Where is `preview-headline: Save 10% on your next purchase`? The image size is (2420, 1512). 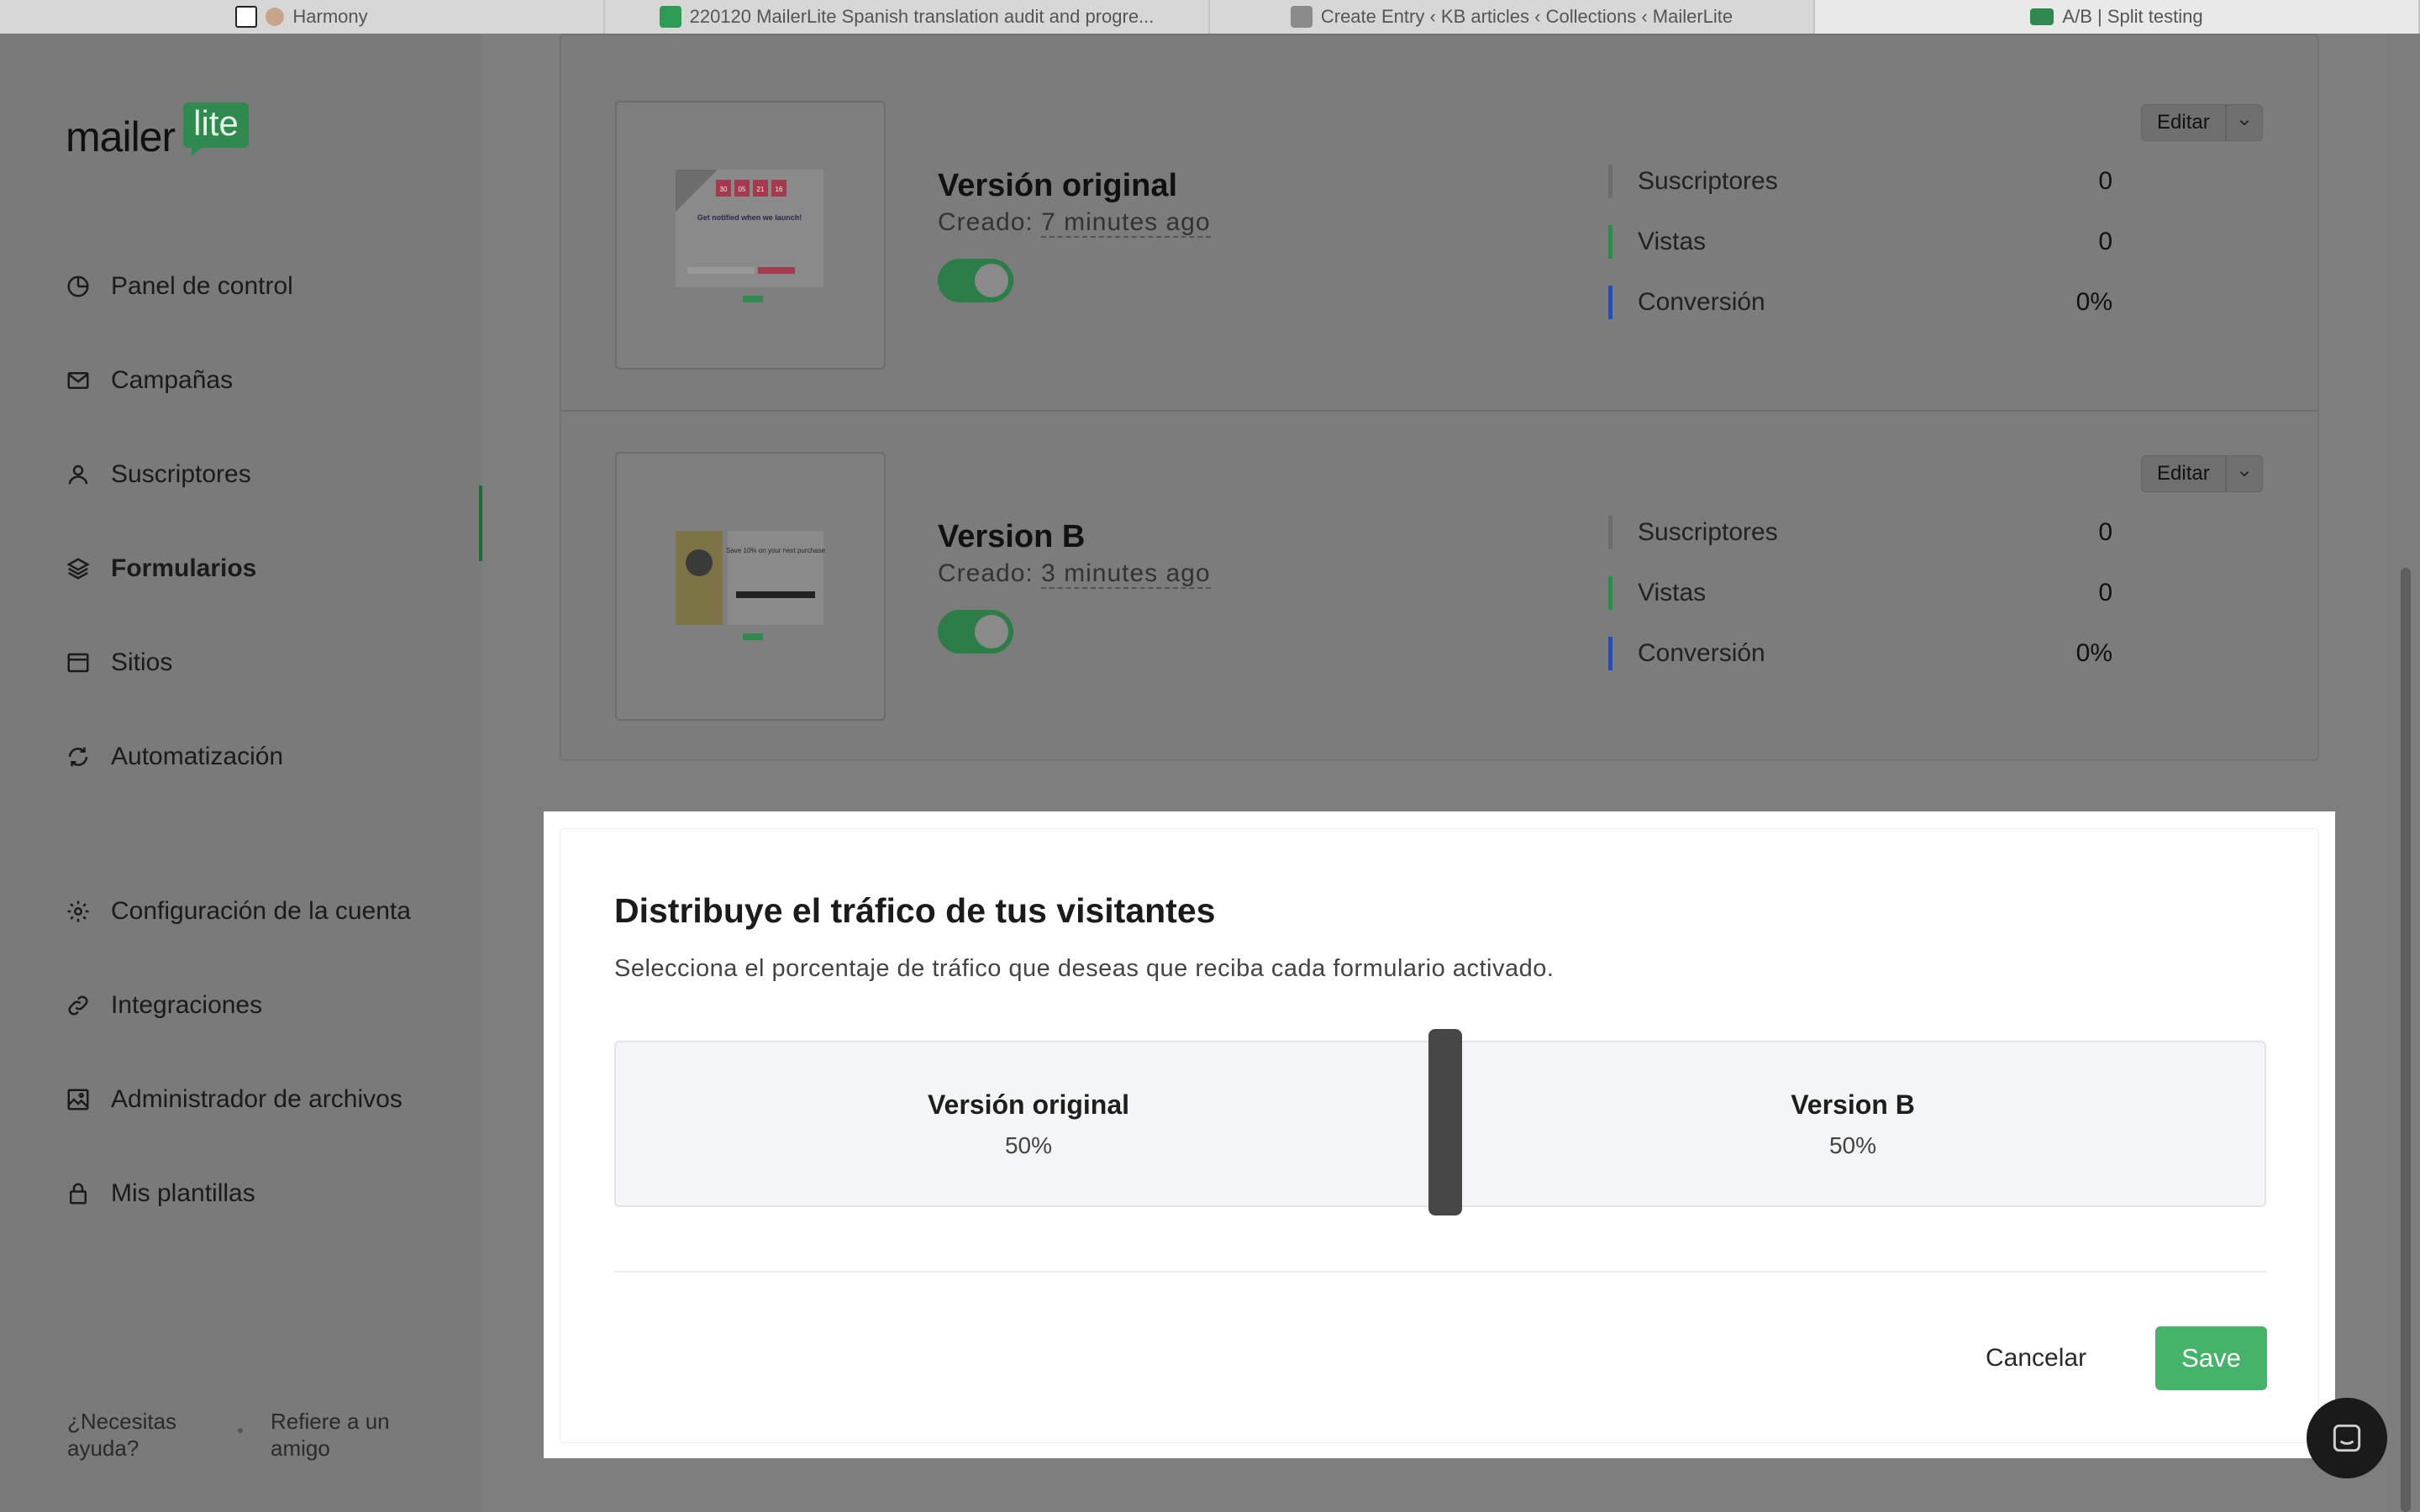
preview-headline: Save 10% on your next purchase is located at coordinates (775, 550).